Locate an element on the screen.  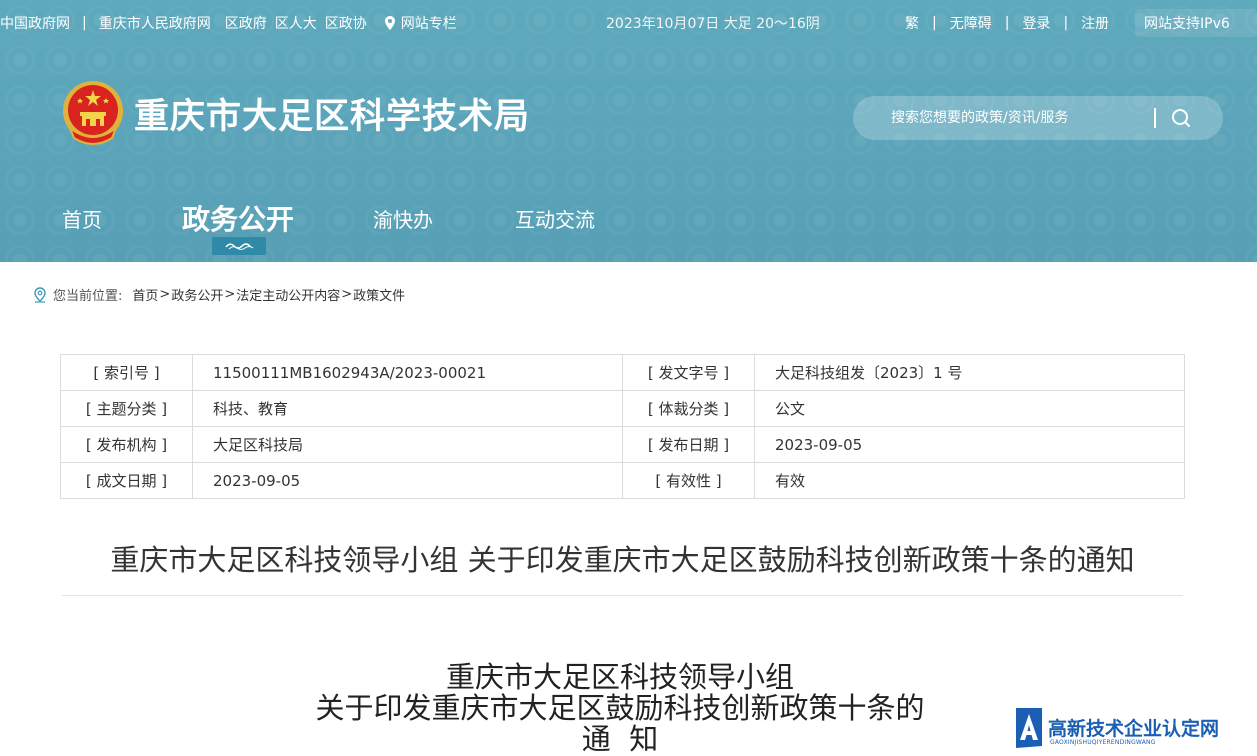
info-key: [ 有效性 ] is located at coordinates (688, 480).